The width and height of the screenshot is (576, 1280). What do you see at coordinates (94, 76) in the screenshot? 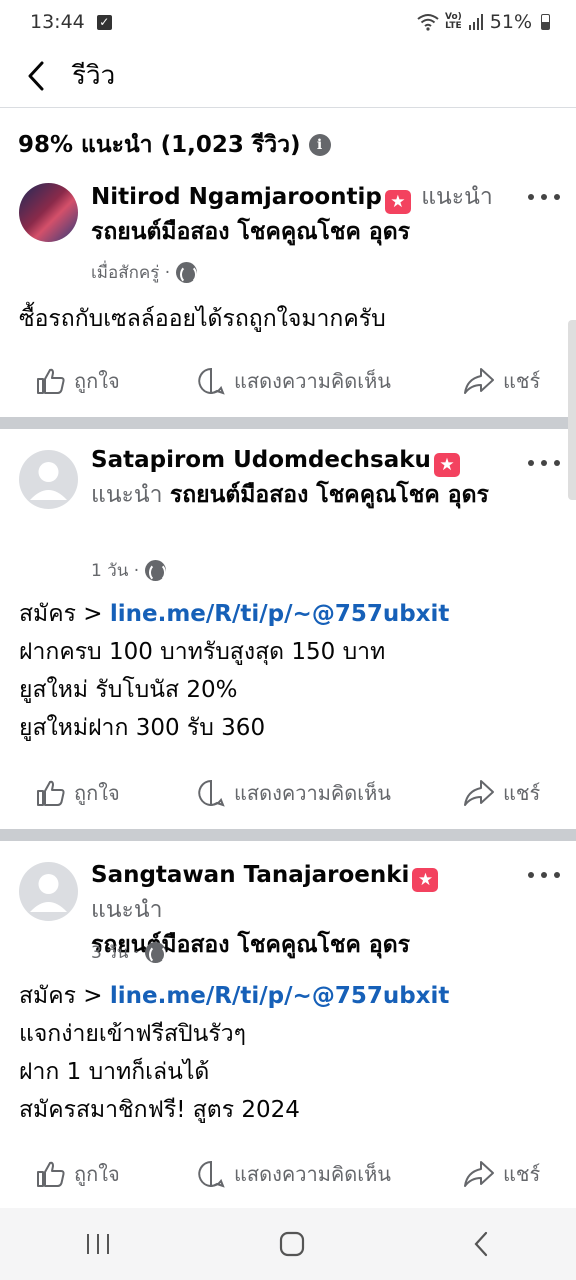
I see `page-title: รีวิว` at bounding box center [94, 76].